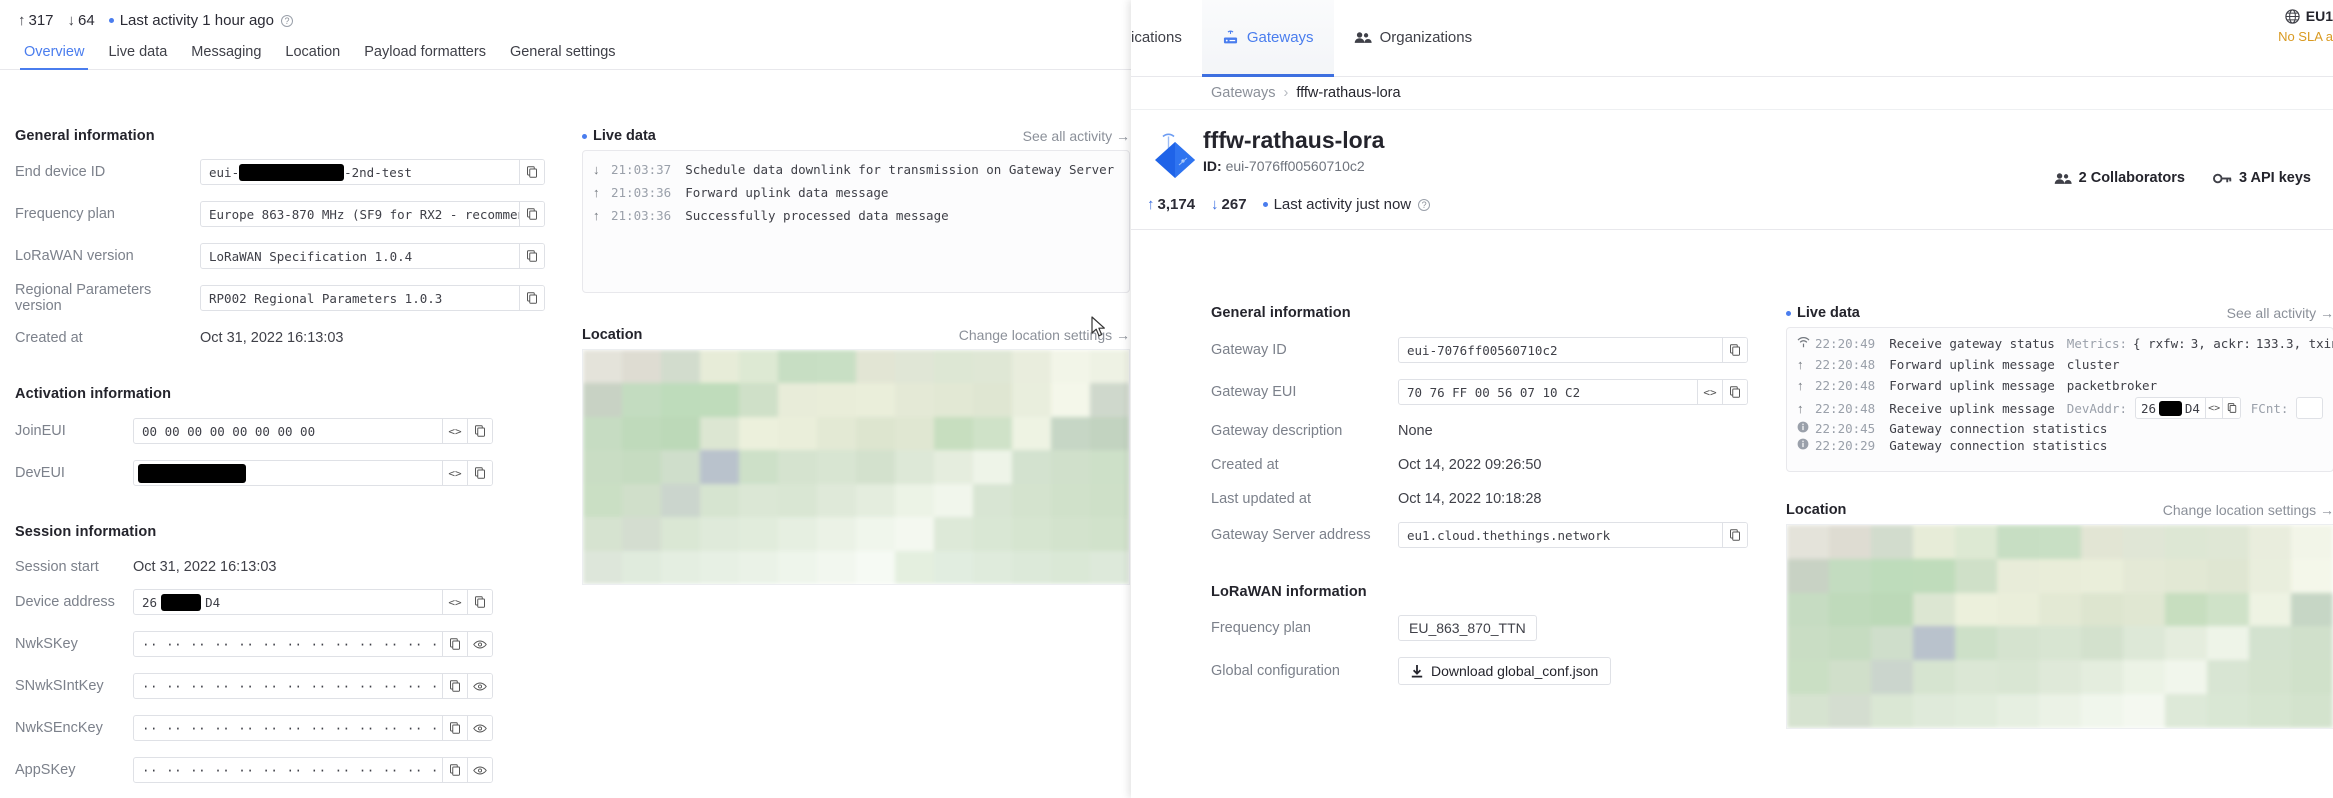  Describe the element at coordinates (1800, 408) in the screenshot. I see `arrow-up-icon: ↑` at that location.